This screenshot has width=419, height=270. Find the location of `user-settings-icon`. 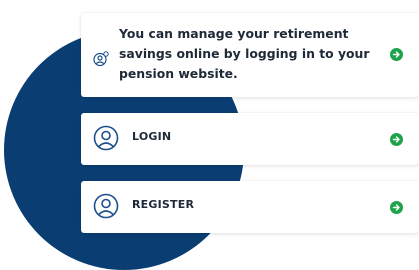

user-settings-icon is located at coordinates (101, 59).